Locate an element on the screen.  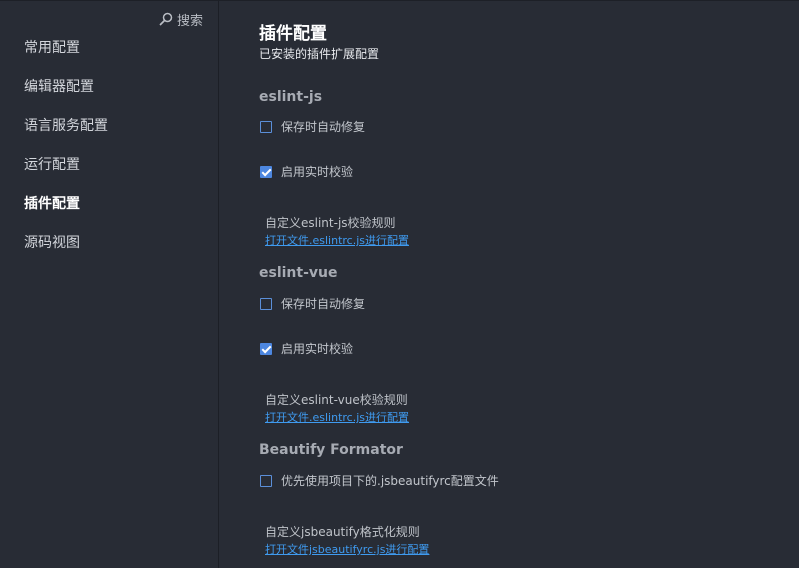
sidebar-item-run-settings: 运行配置 is located at coordinates (52, 164).